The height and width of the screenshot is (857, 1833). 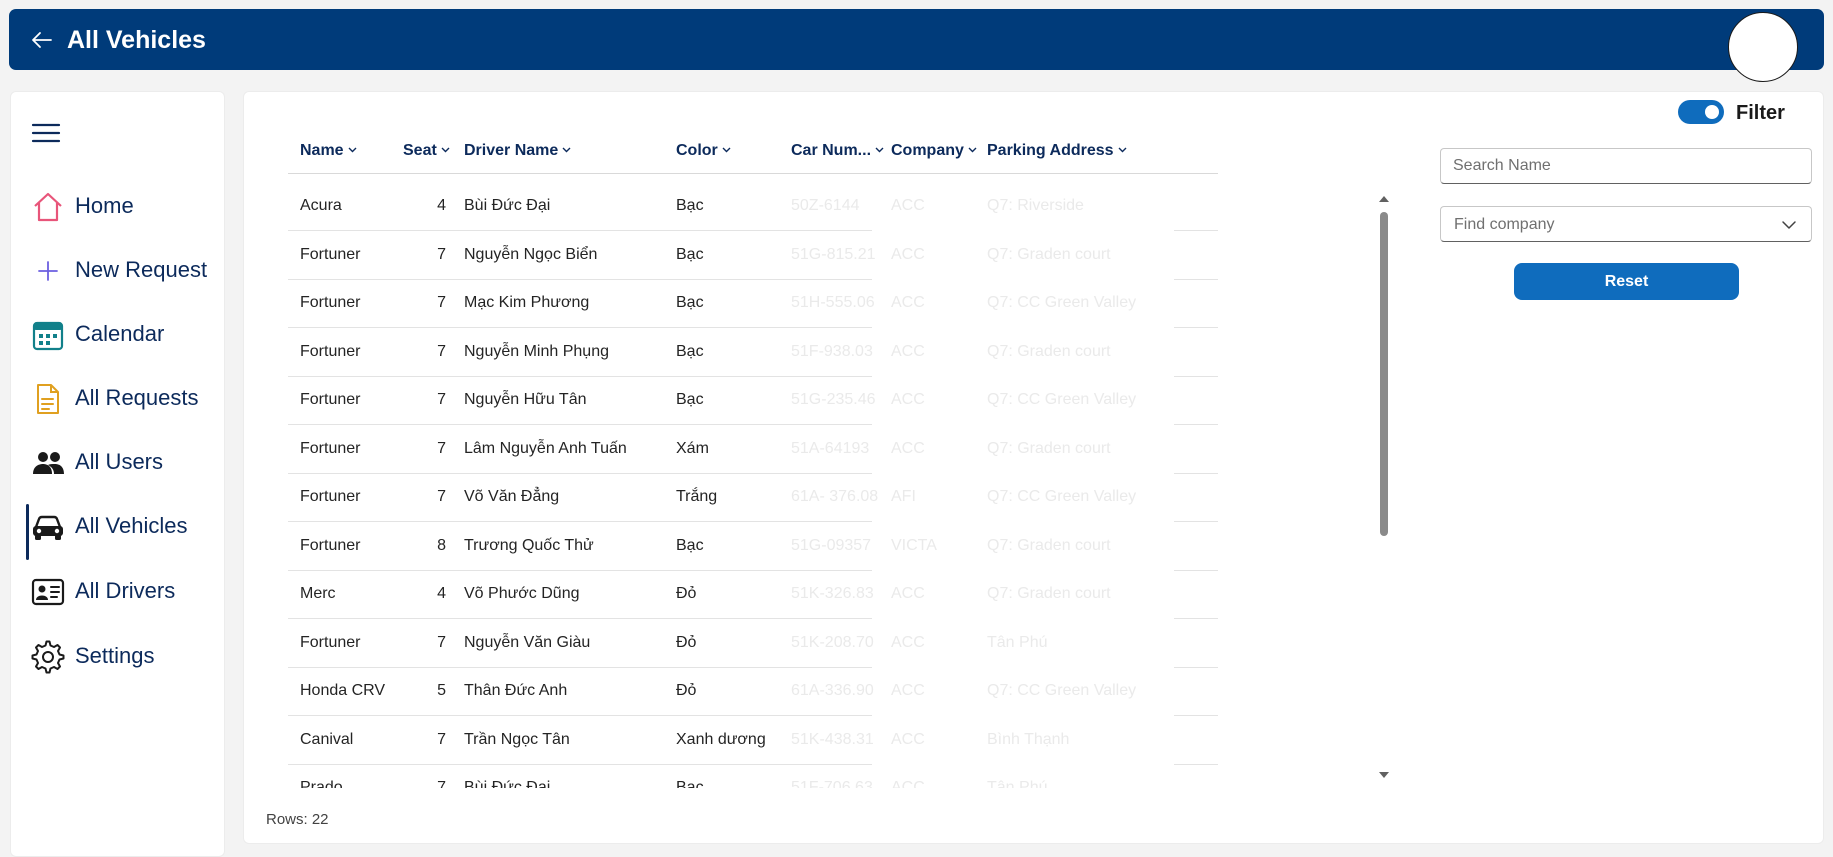 I want to click on id-card-icon, so click(x=48, y=592).